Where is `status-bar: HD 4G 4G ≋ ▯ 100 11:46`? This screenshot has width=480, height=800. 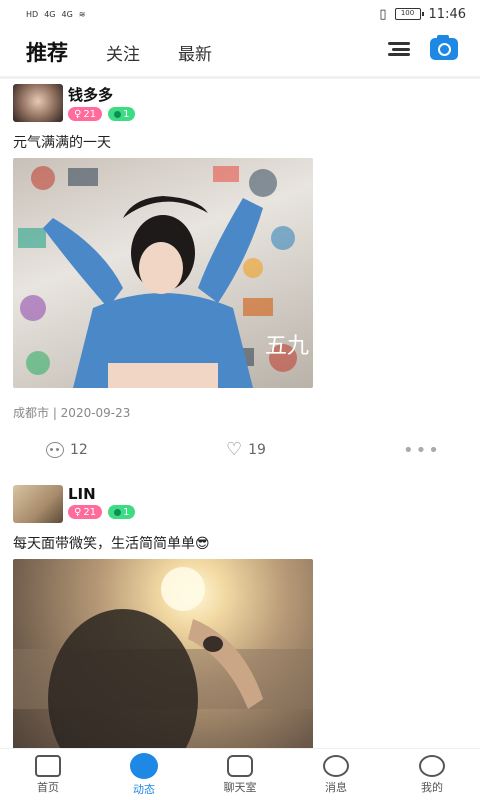
status-bar: HD 4G 4G ≋ ▯ 100 11:46 is located at coordinates (240, 14).